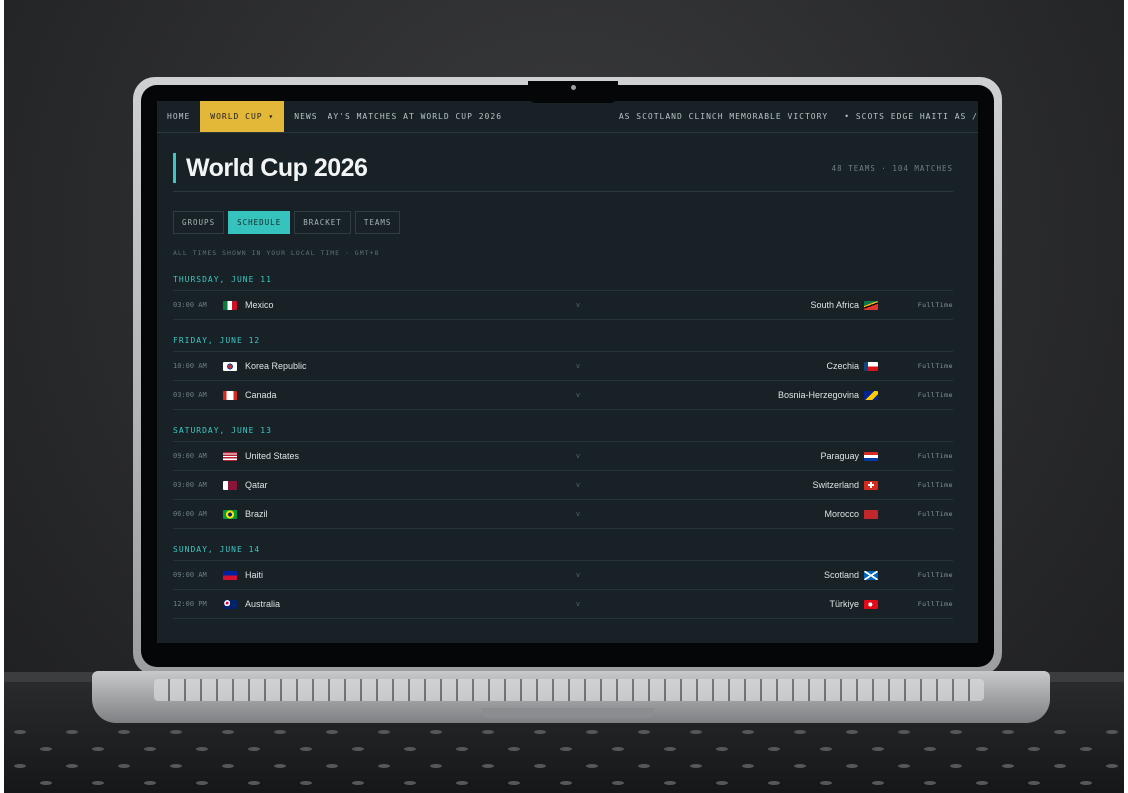 Image resolution: width=1128 pixels, height=793 pixels. I want to click on ticker-item: AS SCOTLAND CLINCH MEMORABLE VICTORY, so click(723, 116).